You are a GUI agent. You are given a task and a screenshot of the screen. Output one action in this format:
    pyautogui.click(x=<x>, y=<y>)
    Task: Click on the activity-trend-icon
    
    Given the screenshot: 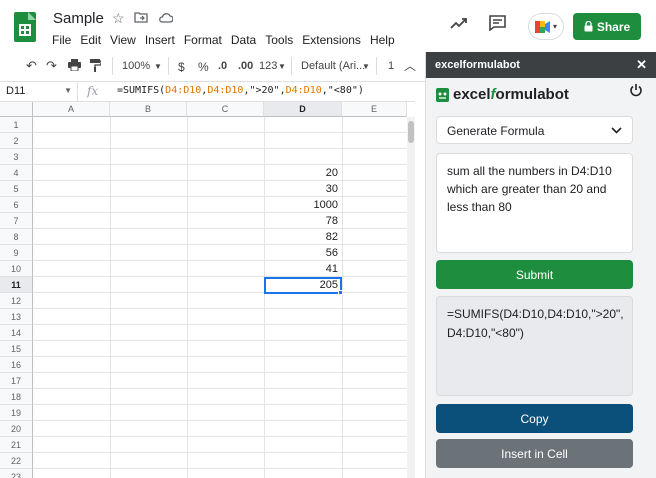 What is the action you would take?
    pyautogui.click(x=459, y=25)
    